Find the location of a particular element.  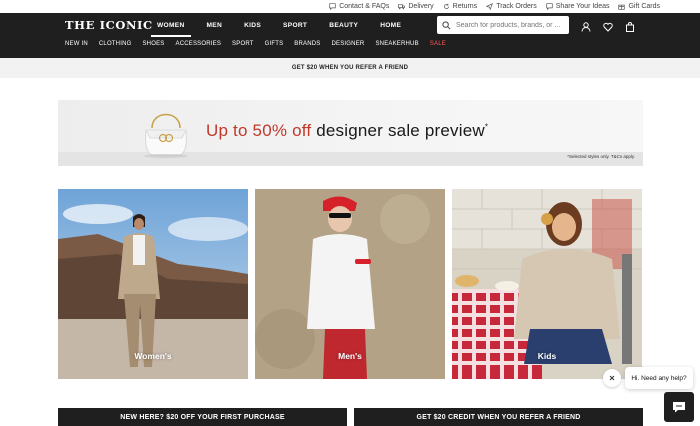

gift-cards-link: Gift Cards is located at coordinates (639, 6).